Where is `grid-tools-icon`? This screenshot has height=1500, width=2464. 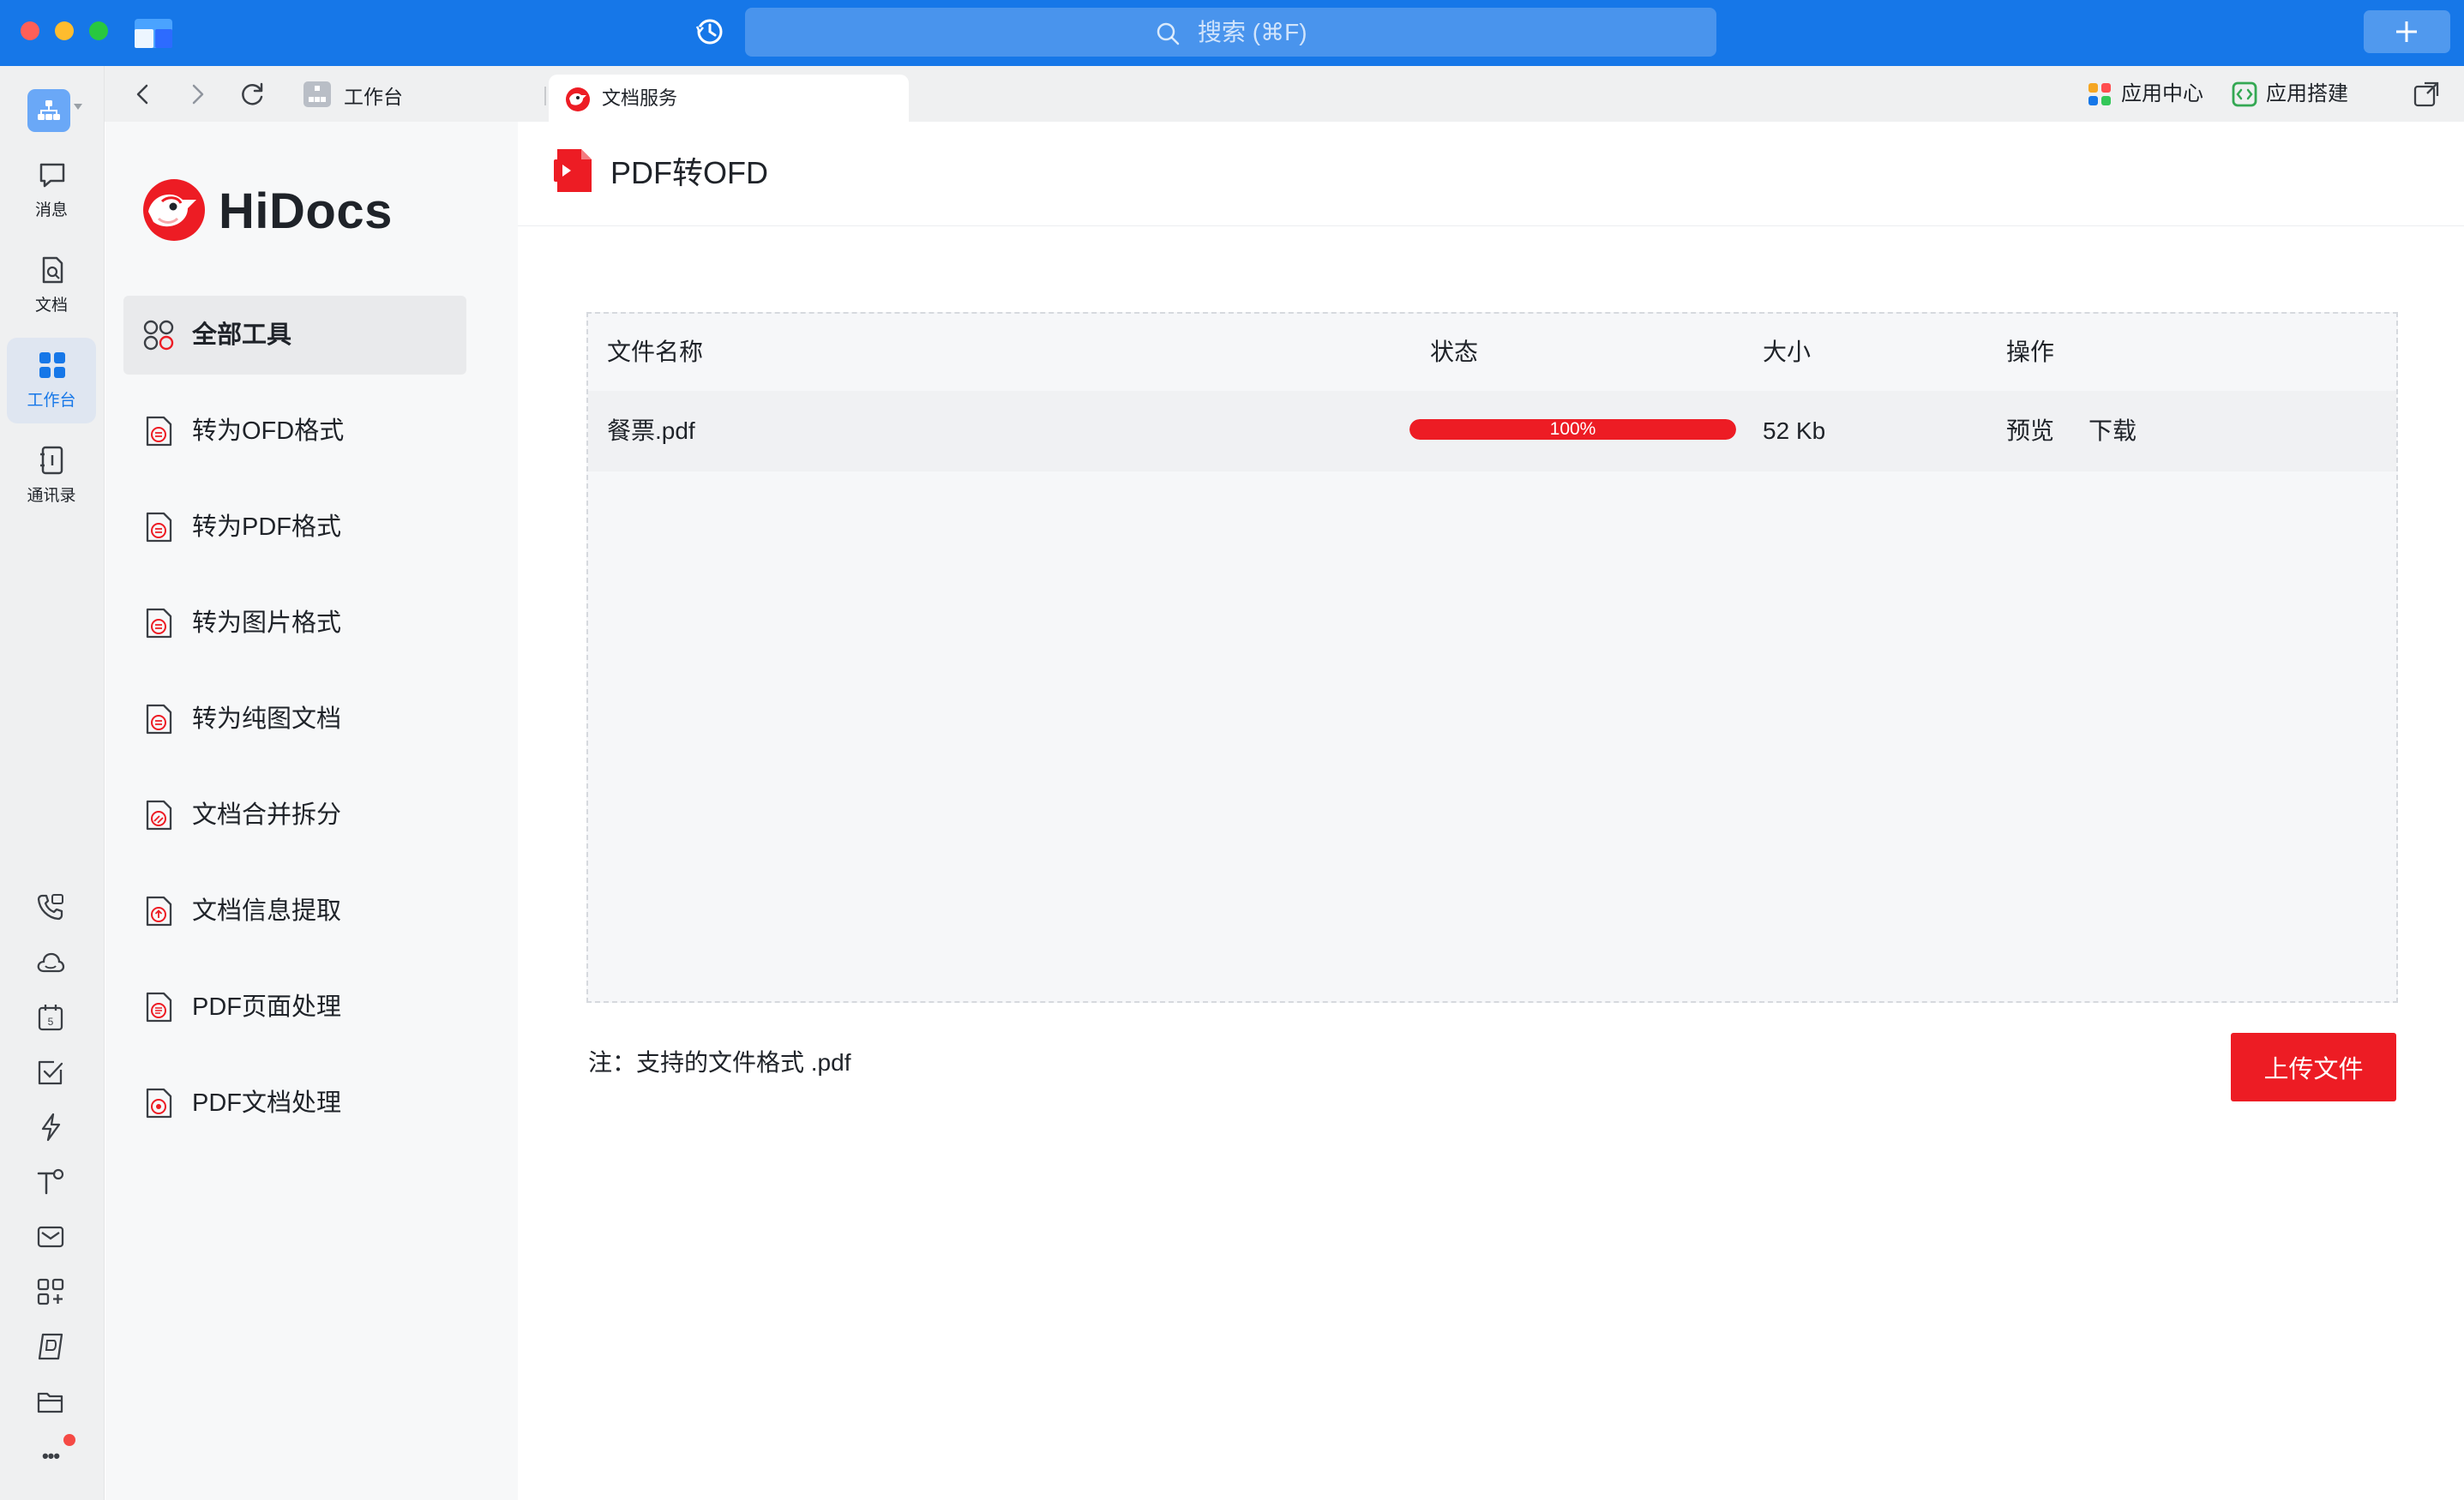
grid-tools-icon is located at coordinates (158, 335).